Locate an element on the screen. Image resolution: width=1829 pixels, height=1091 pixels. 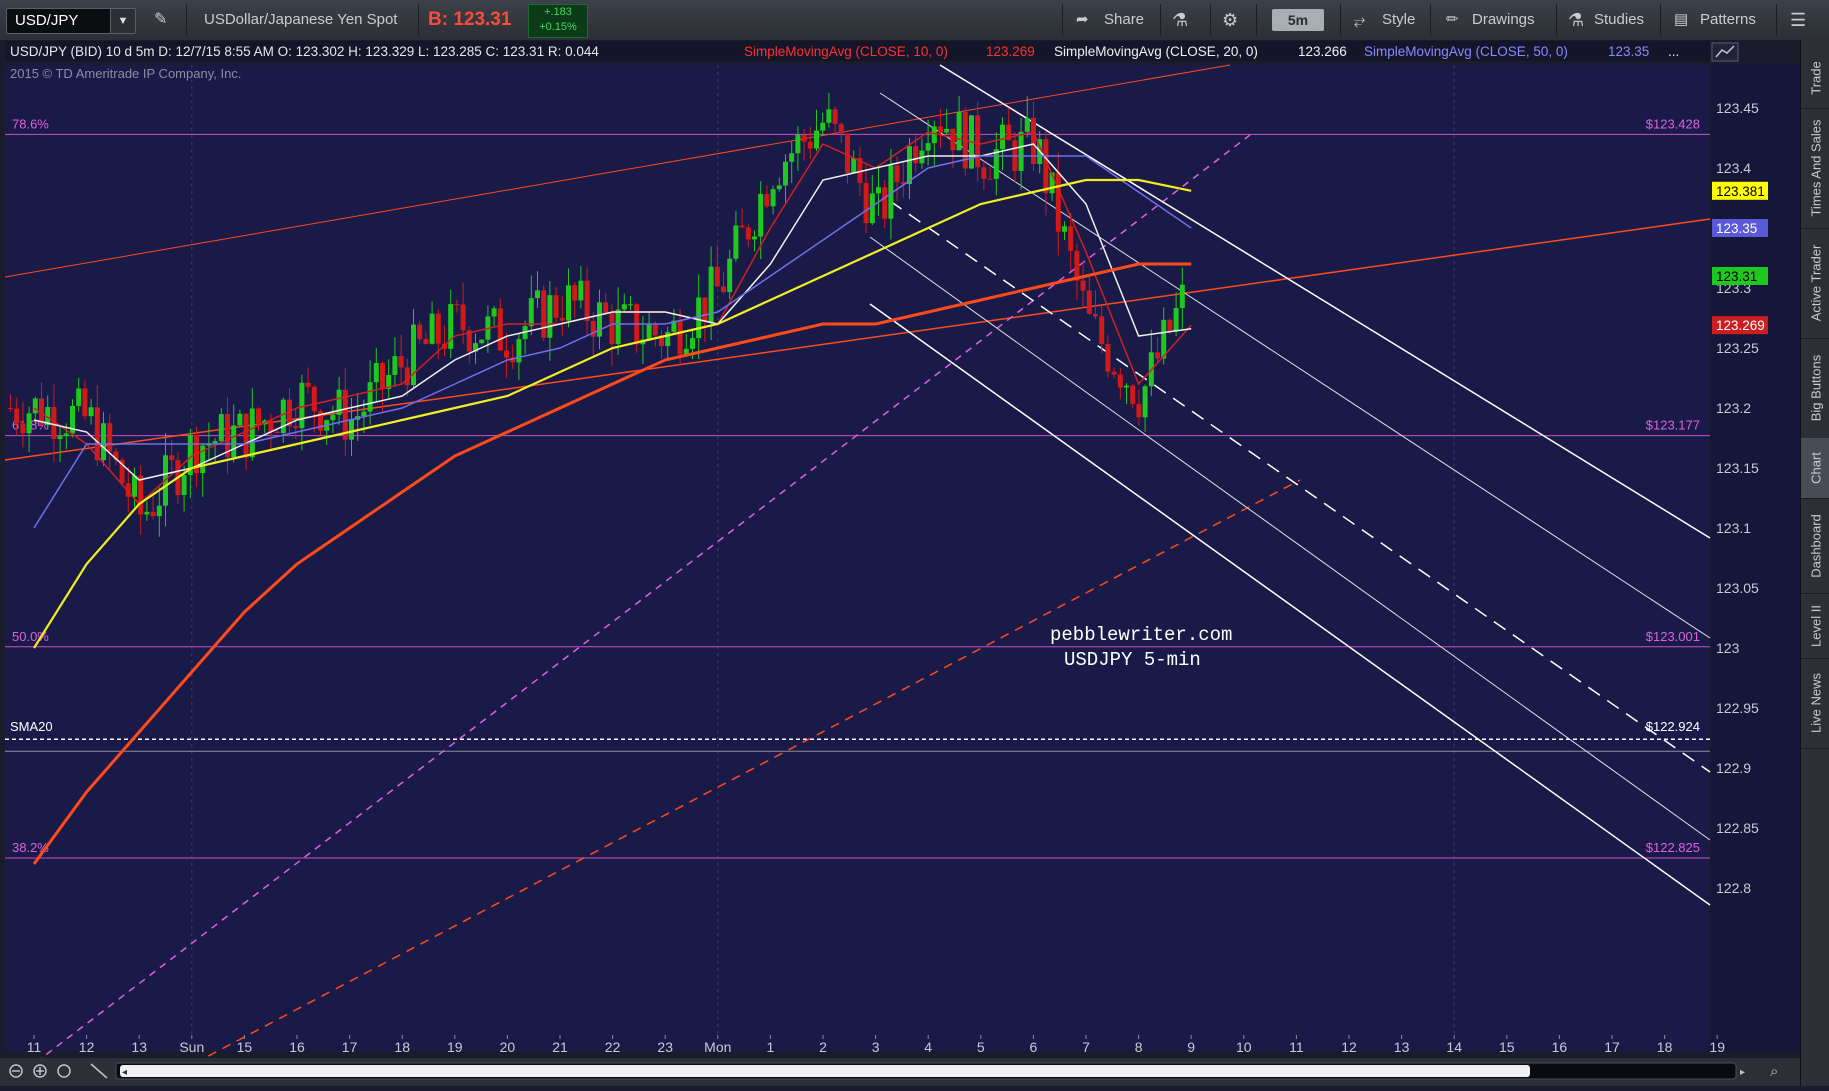
side-tab-trade: Trade is located at coordinates (1815, 78).